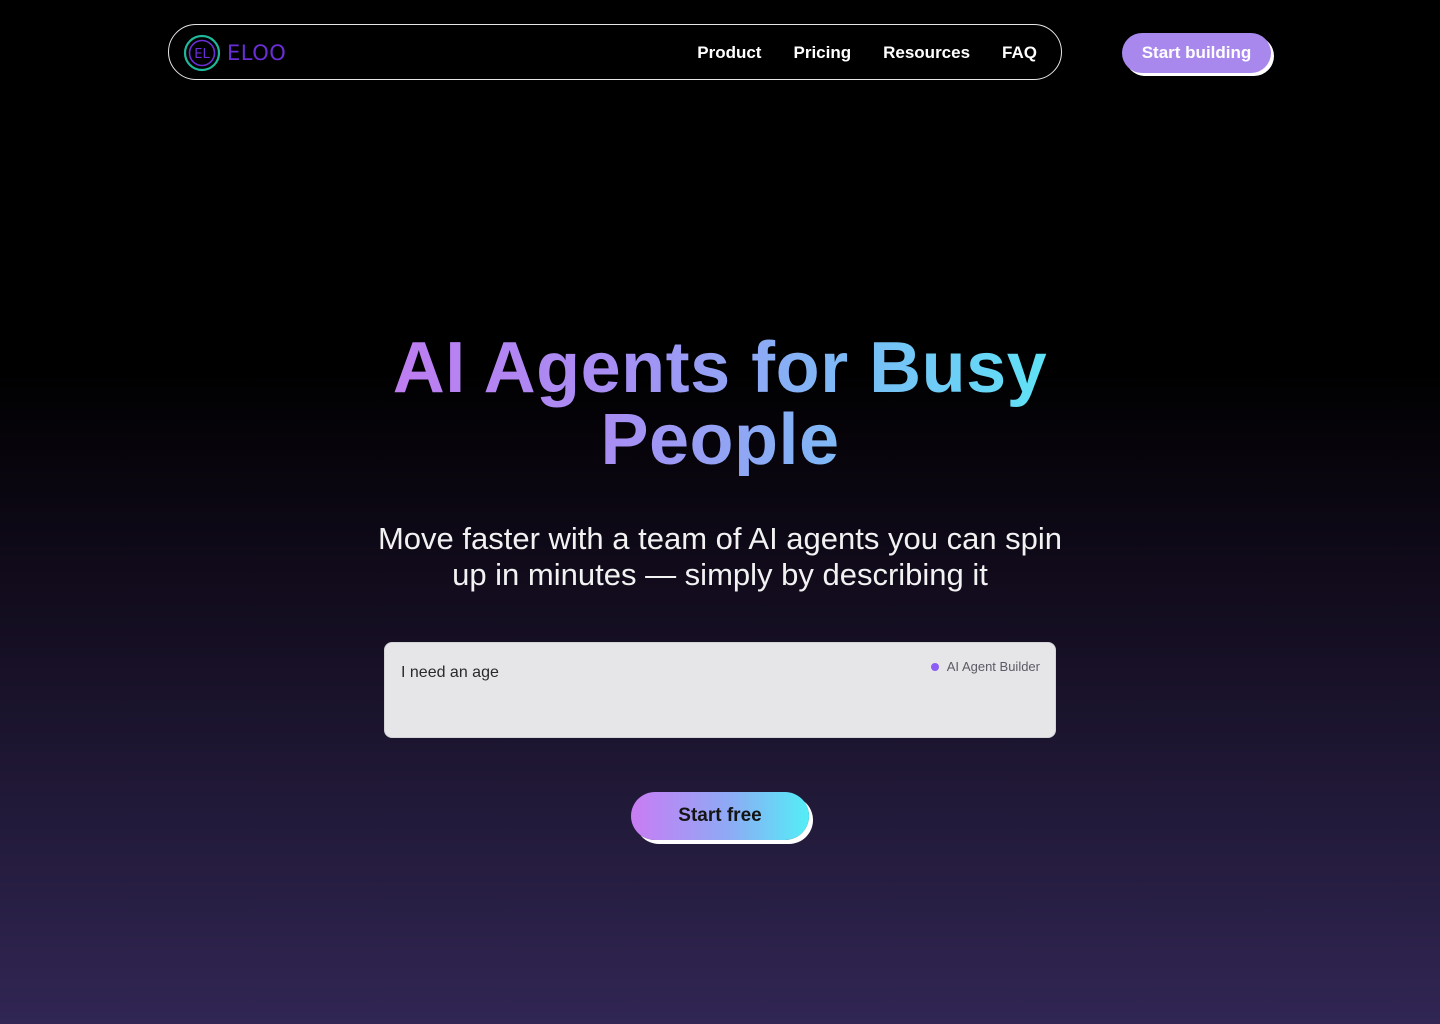 The width and height of the screenshot is (1440, 1024). I want to click on nav-link-faq: FAQ, so click(1019, 53).